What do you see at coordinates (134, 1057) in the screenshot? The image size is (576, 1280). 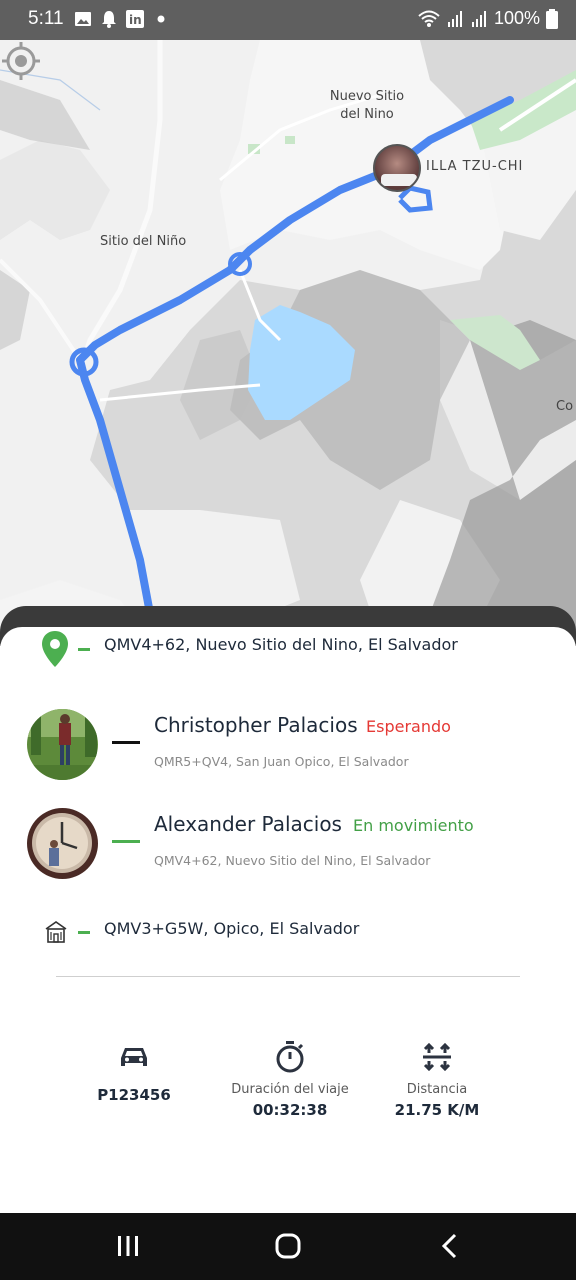 I see `car-icon` at bounding box center [134, 1057].